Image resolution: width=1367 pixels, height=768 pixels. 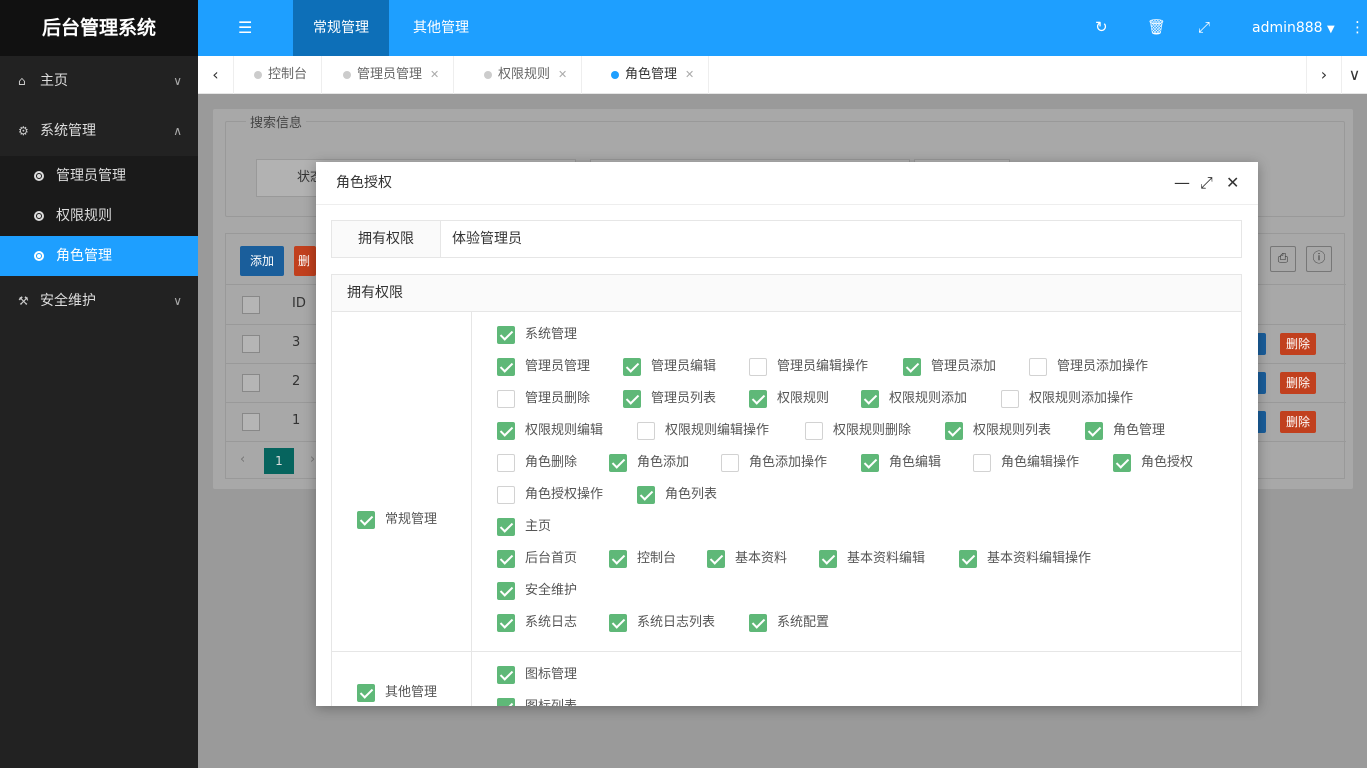 What do you see at coordinates (703, 431) in the screenshot?
I see `permission-checkbox: 权限规则编辑操作` at bounding box center [703, 431].